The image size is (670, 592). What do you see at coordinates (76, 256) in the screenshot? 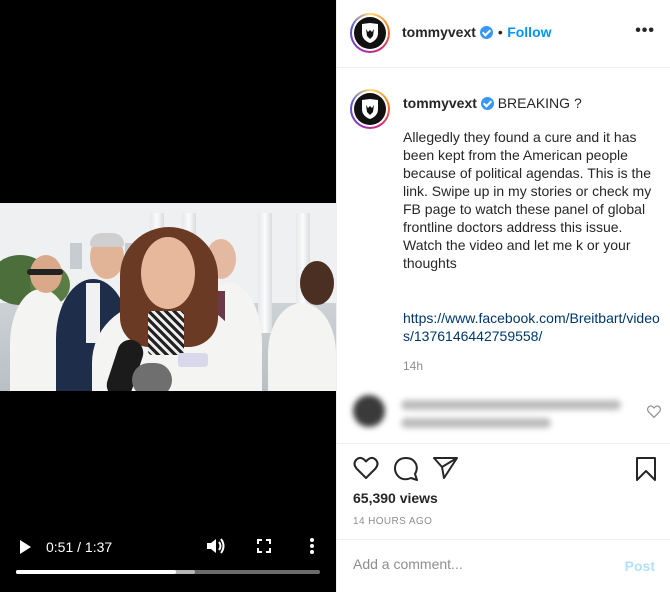
I see `building-window` at bounding box center [76, 256].